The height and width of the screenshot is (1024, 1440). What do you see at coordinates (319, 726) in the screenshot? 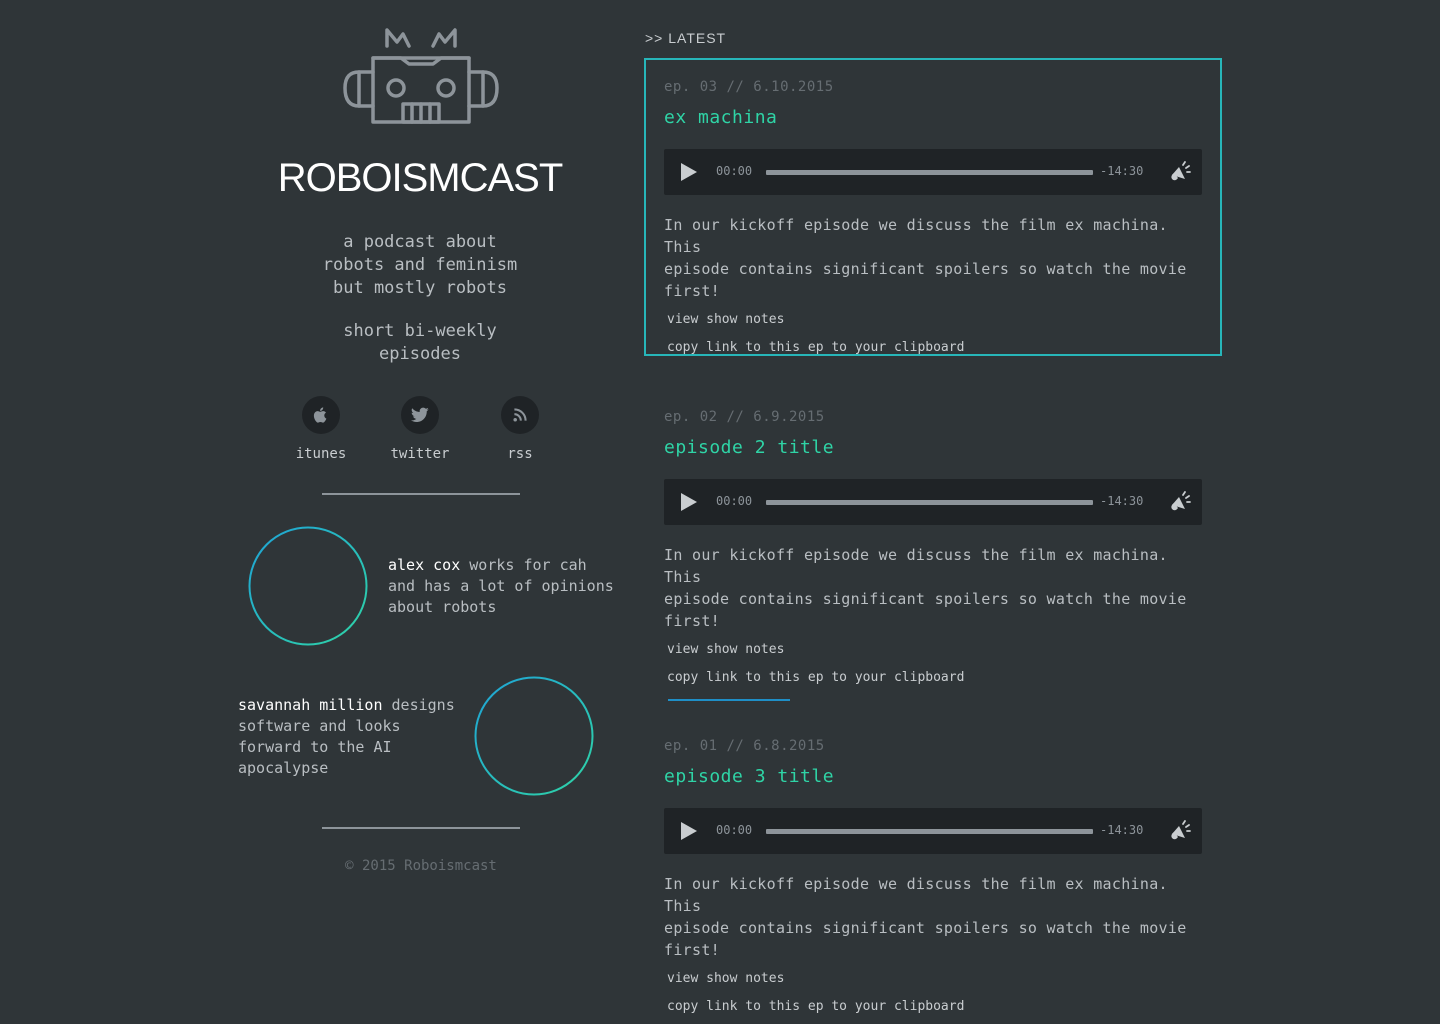
I see `host-bio-line: software and looks` at bounding box center [319, 726].